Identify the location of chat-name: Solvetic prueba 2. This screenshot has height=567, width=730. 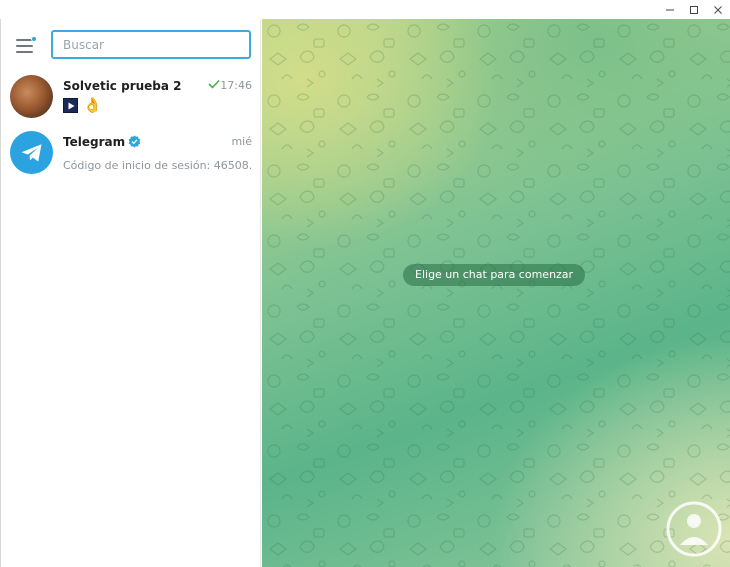
(122, 86).